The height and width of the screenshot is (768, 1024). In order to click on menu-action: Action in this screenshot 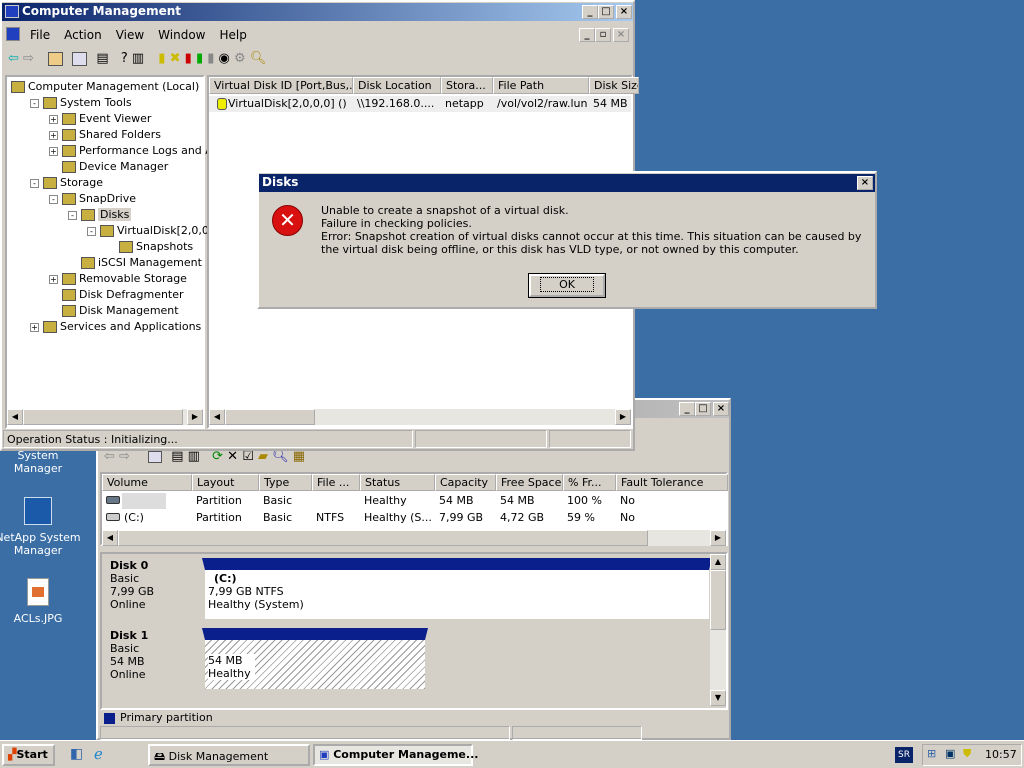, I will do `click(83, 35)`.